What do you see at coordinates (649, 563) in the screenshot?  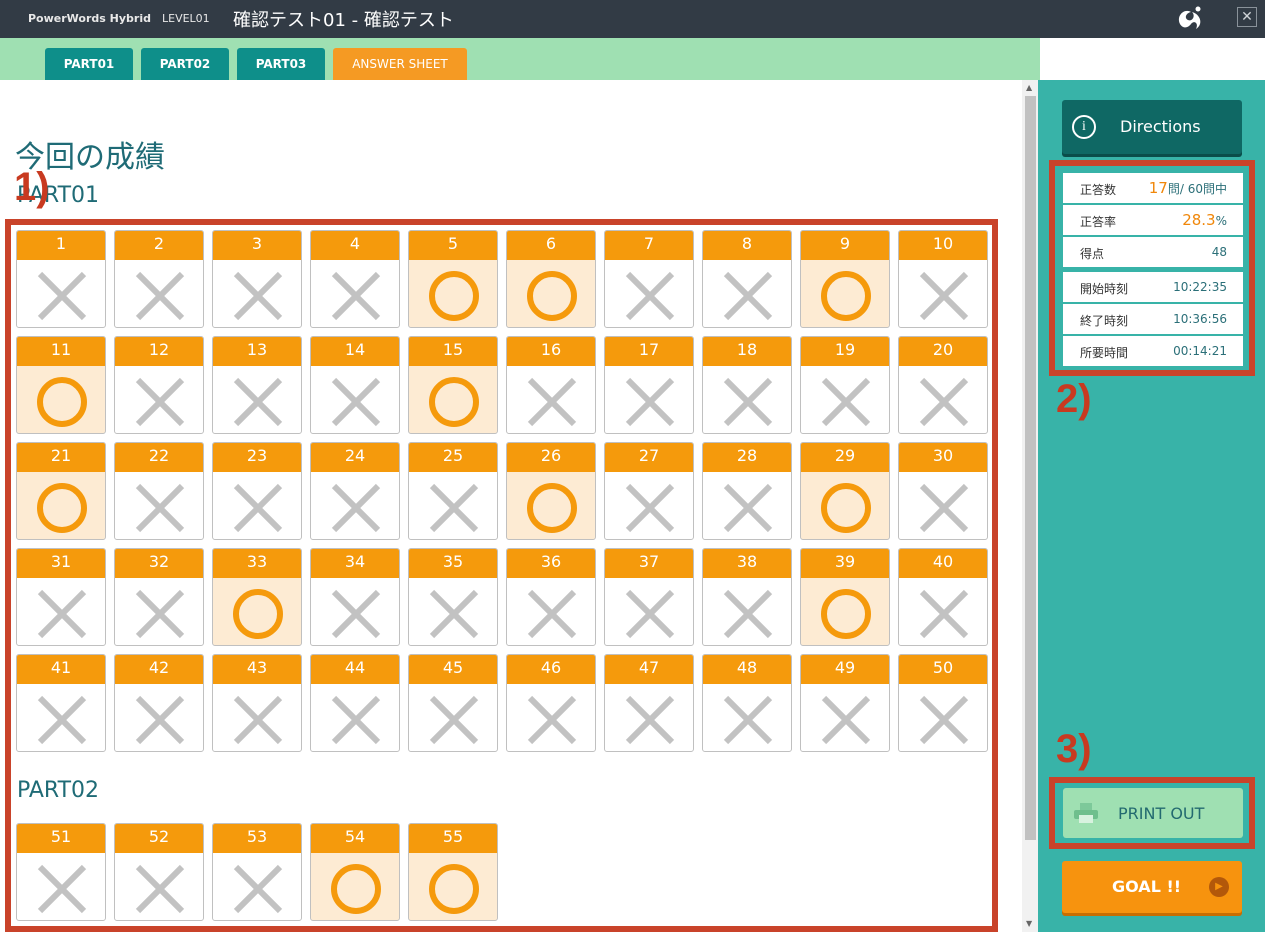 I see `question-number: 37` at bounding box center [649, 563].